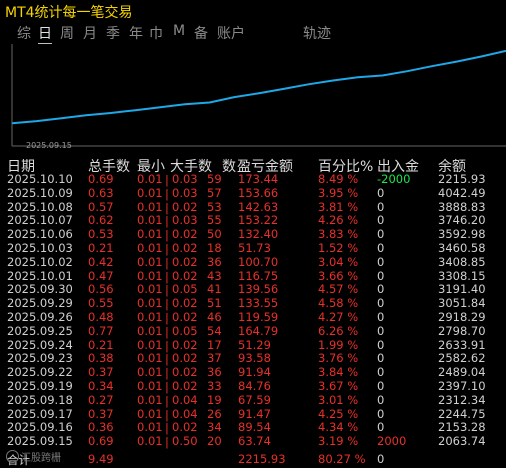 The width and height of the screenshot is (506, 468). Describe the element at coordinates (45, 33) in the screenshot. I see `tab-1: 日` at that location.